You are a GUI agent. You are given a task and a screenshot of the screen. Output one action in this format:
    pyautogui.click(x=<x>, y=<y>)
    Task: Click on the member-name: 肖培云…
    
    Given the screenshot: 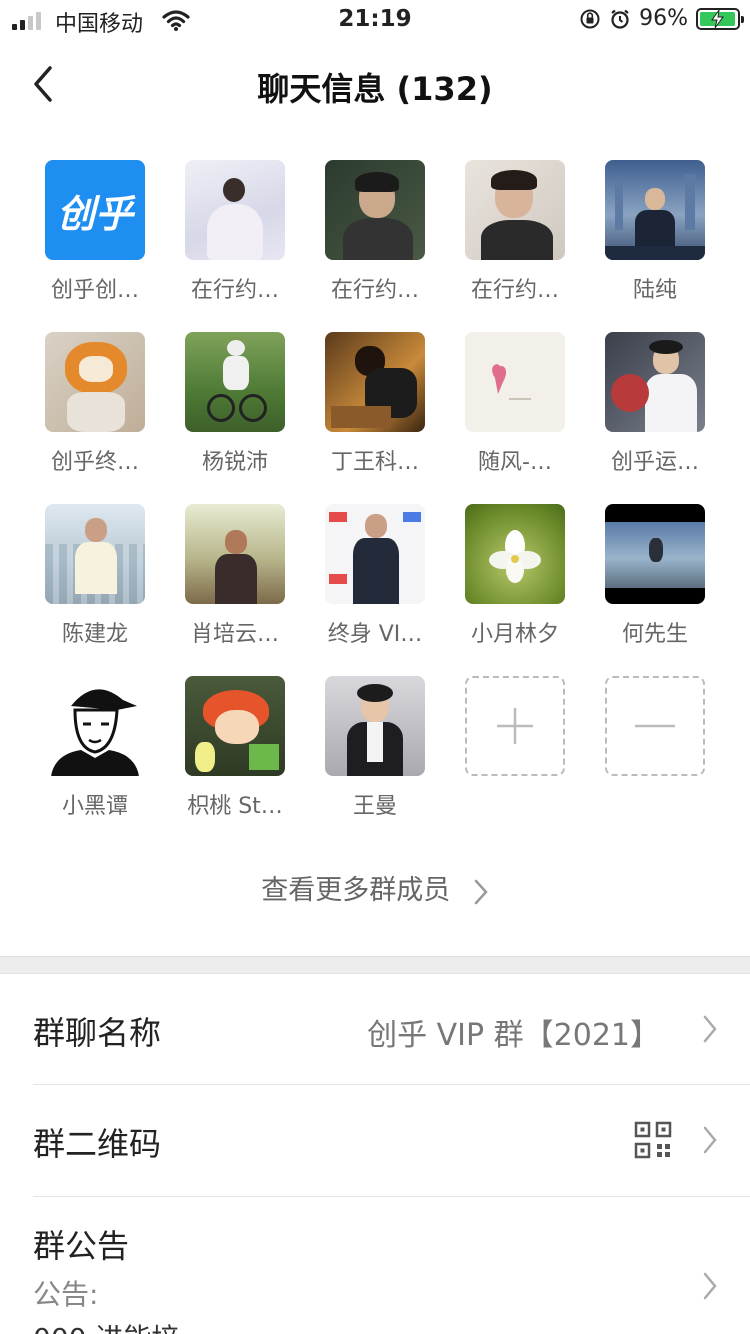 What is the action you would take?
    pyautogui.click(x=234, y=634)
    